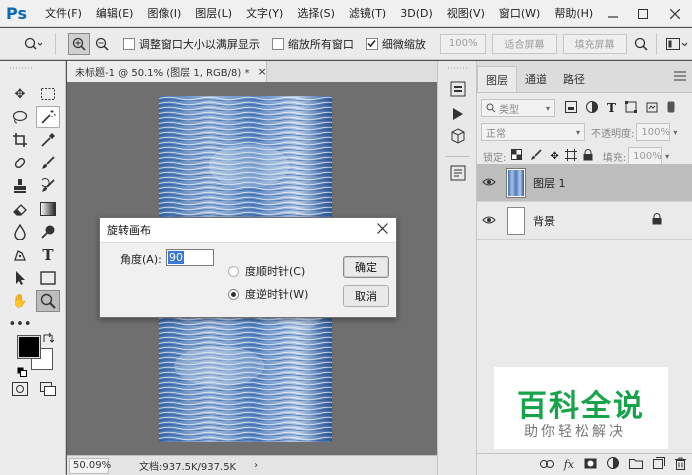 This screenshot has height=475, width=692. I want to click on fill-screen-button: 填充屏幕, so click(594, 43).